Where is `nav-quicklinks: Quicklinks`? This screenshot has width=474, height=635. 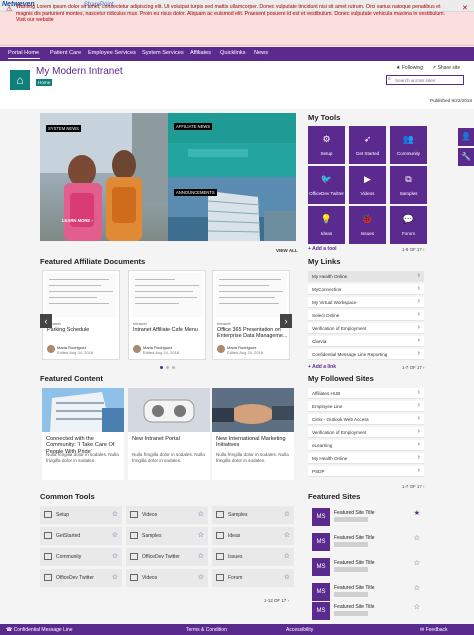
nav-quicklinks: Quicklinks is located at coordinates (233, 53).